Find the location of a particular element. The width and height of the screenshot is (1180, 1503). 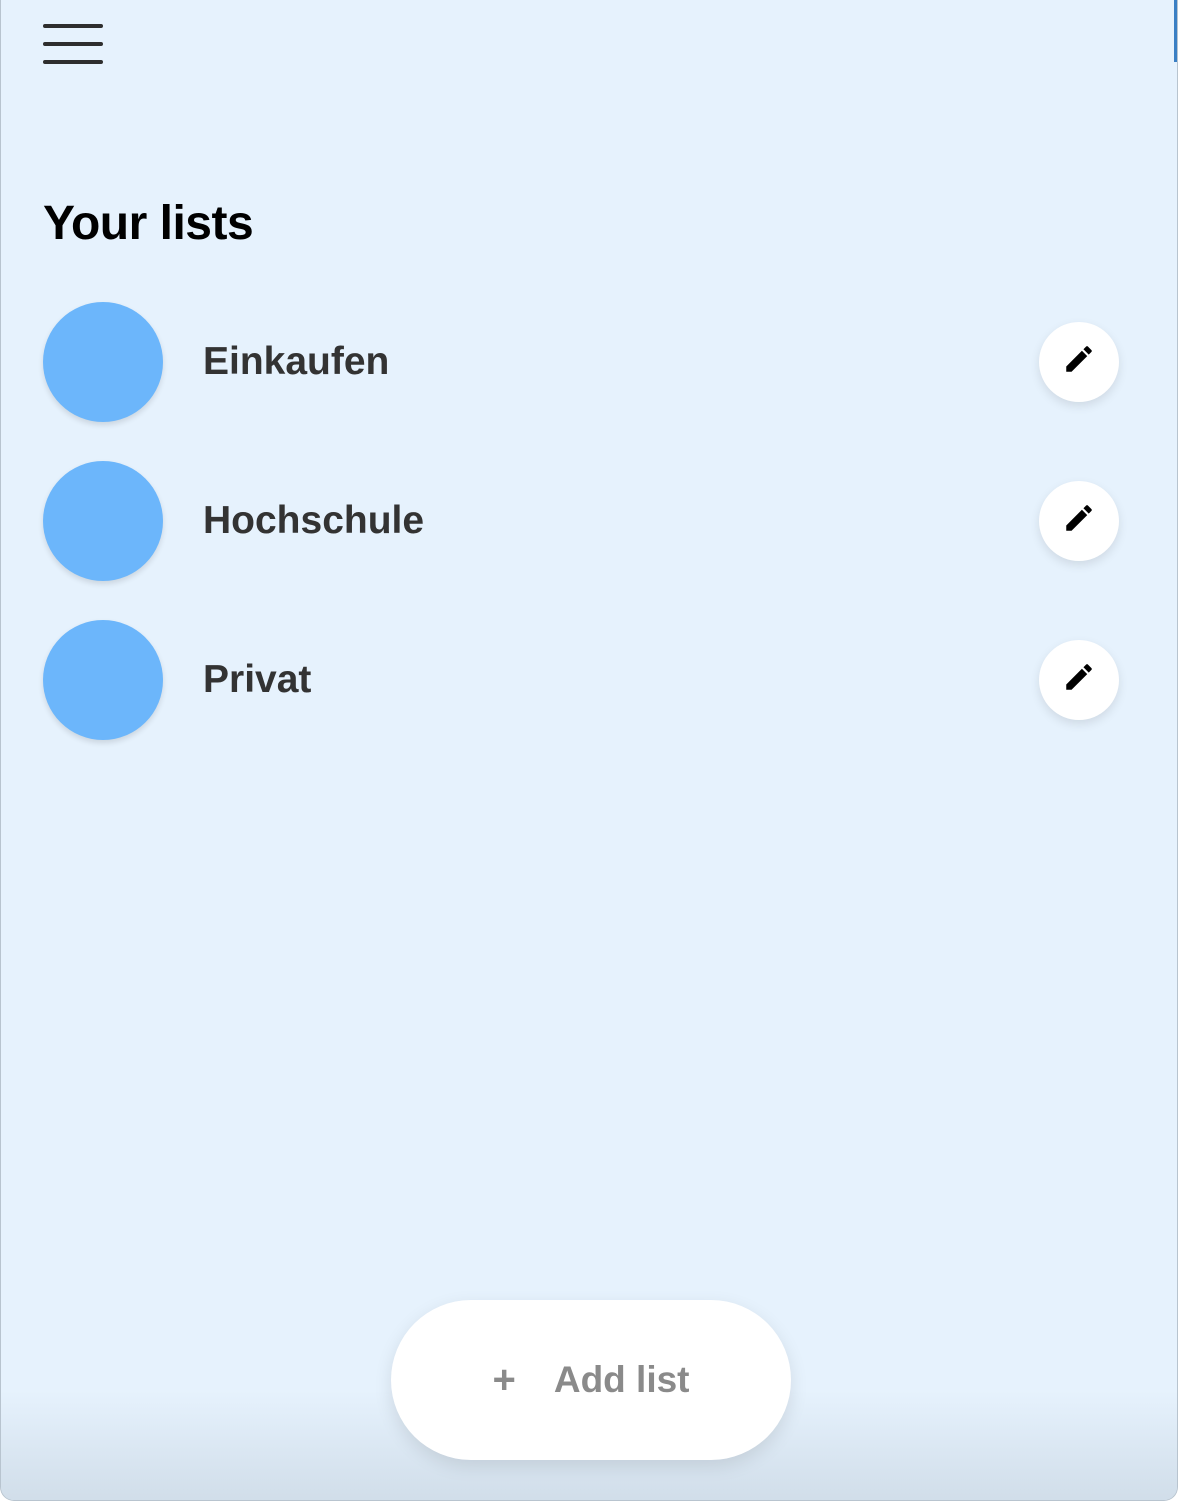

list-item-hochschule: Hochschule is located at coordinates (589, 521).